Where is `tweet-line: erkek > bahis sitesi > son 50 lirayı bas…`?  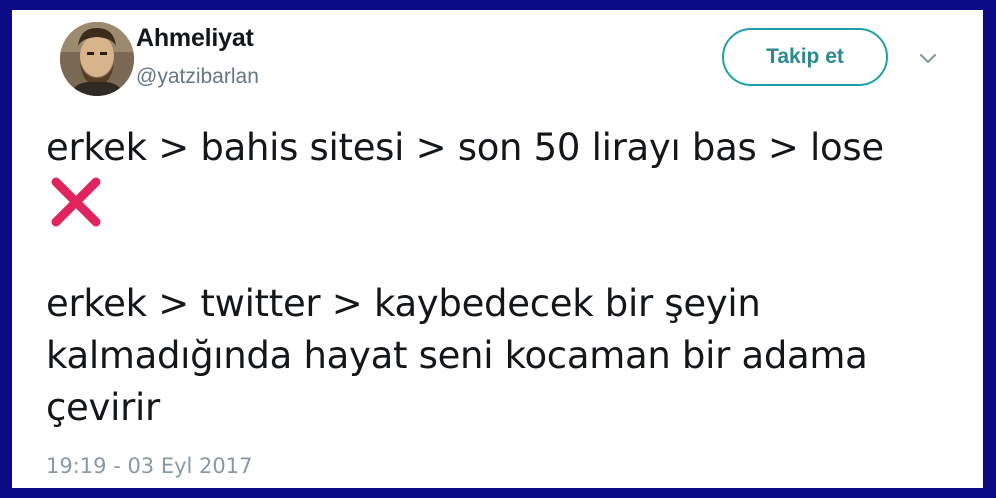
tweet-line: erkek > bahis sitesi > son 50 lirayı bas… is located at coordinates (465, 147).